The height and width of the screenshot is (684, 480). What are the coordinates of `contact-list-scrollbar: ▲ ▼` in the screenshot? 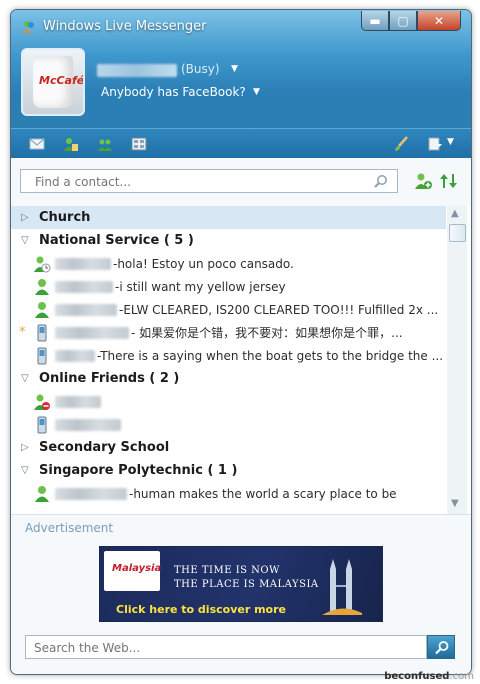 It's located at (457, 360).